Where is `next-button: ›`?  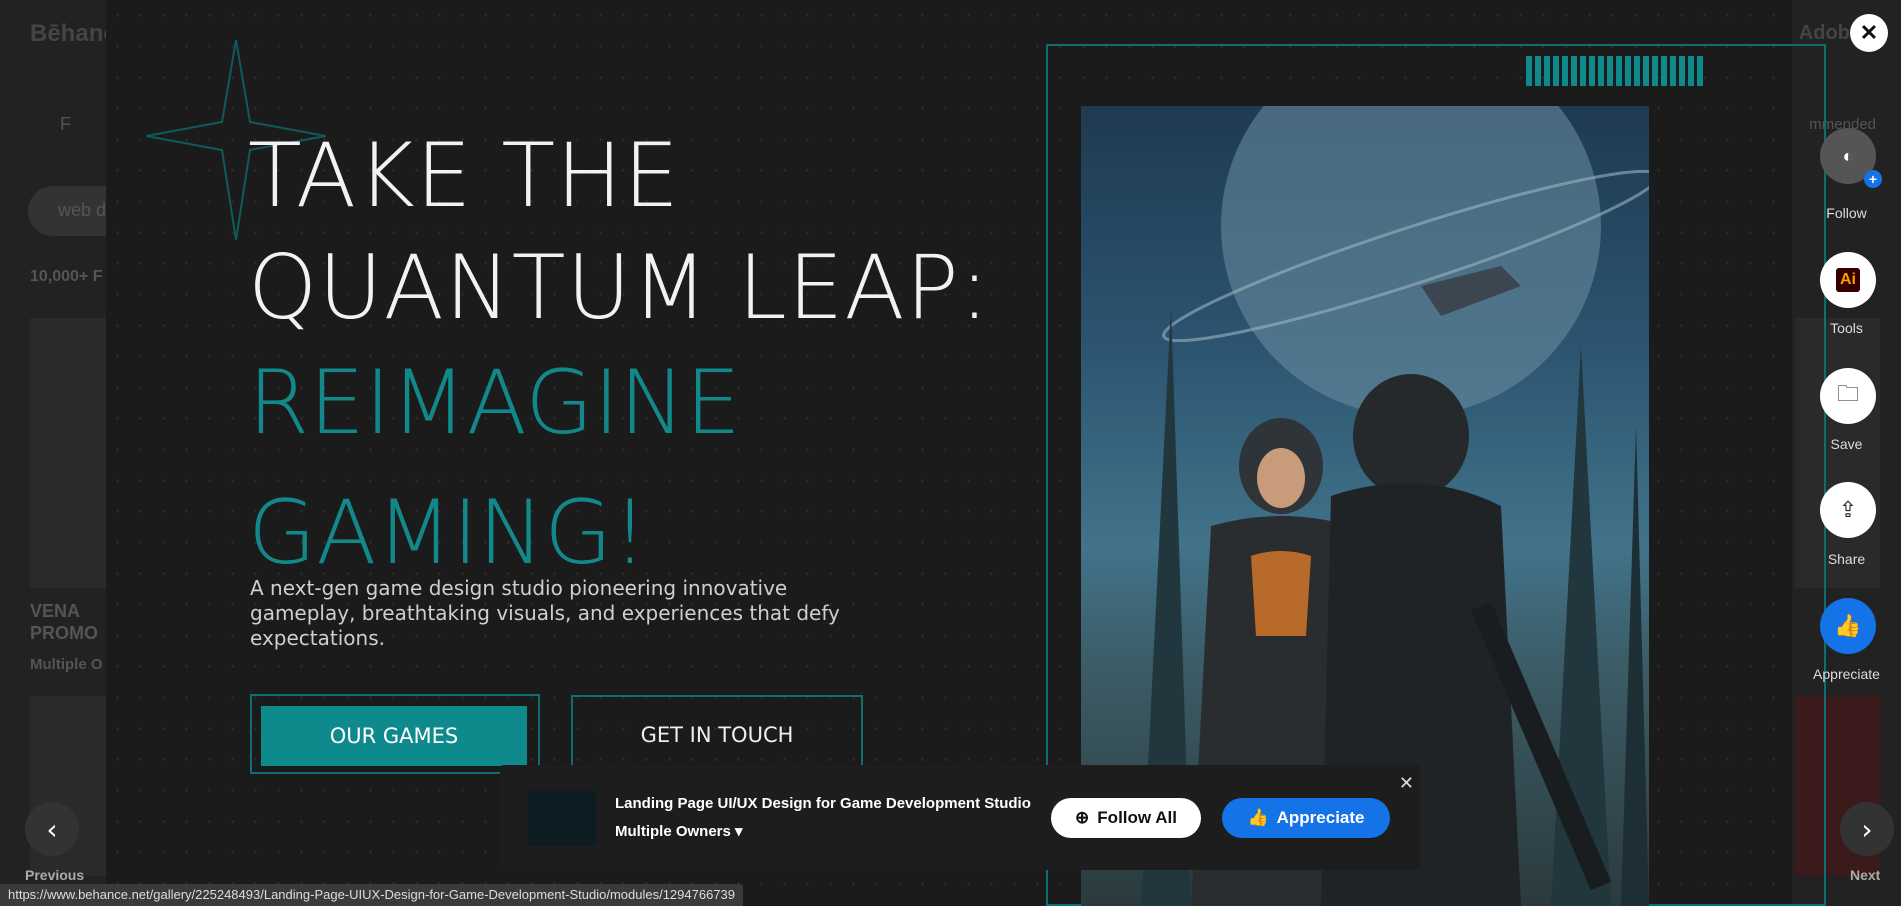 next-button: › is located at coordinates (1867, 829).